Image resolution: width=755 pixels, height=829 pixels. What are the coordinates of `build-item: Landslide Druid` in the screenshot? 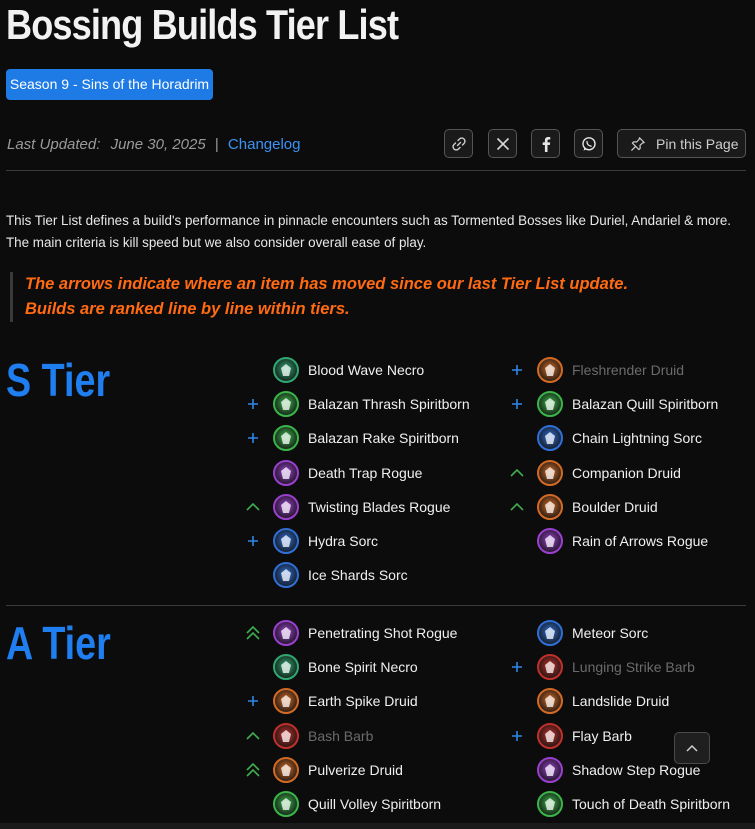 It's located at (603, 701).